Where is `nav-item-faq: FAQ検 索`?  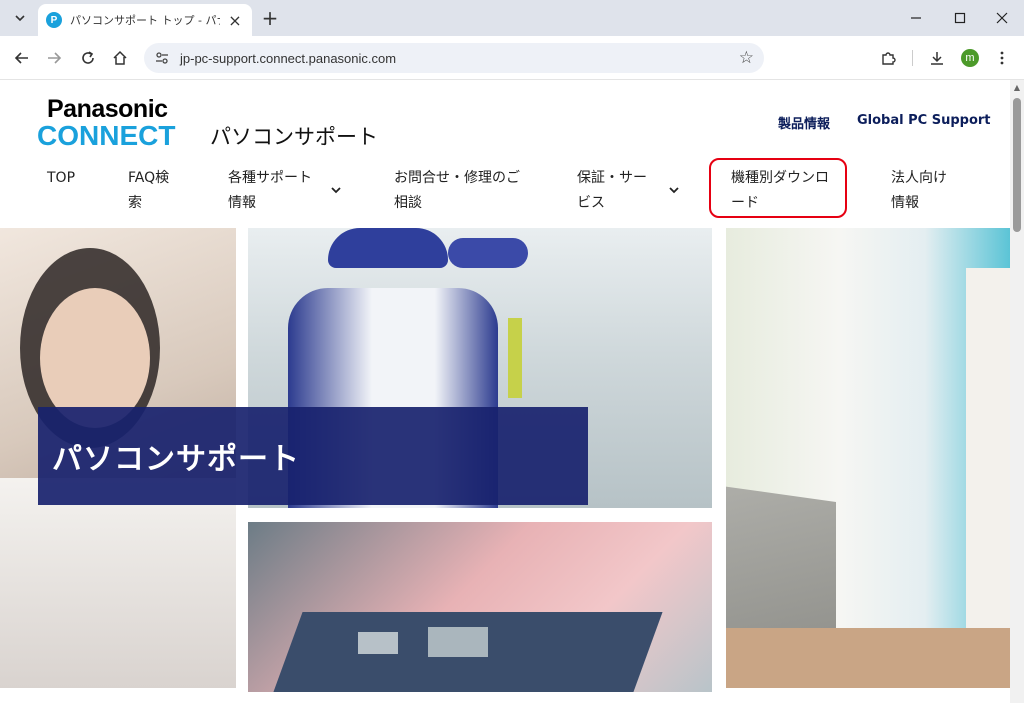
nav-item-faq: FAQ検 索 is located at coordinates (148, 191).